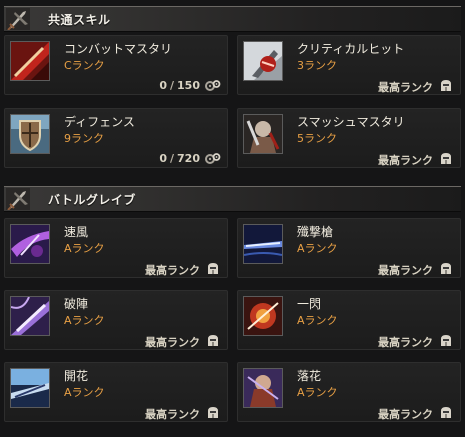 This screenshot has width=465, height=437. What do you see at coordinates (116, 65) in the screenshot?
I see `skill-card-combat-mastery: コンバットマスタリ Cランク 0/150` at bounding box center [116, 65].